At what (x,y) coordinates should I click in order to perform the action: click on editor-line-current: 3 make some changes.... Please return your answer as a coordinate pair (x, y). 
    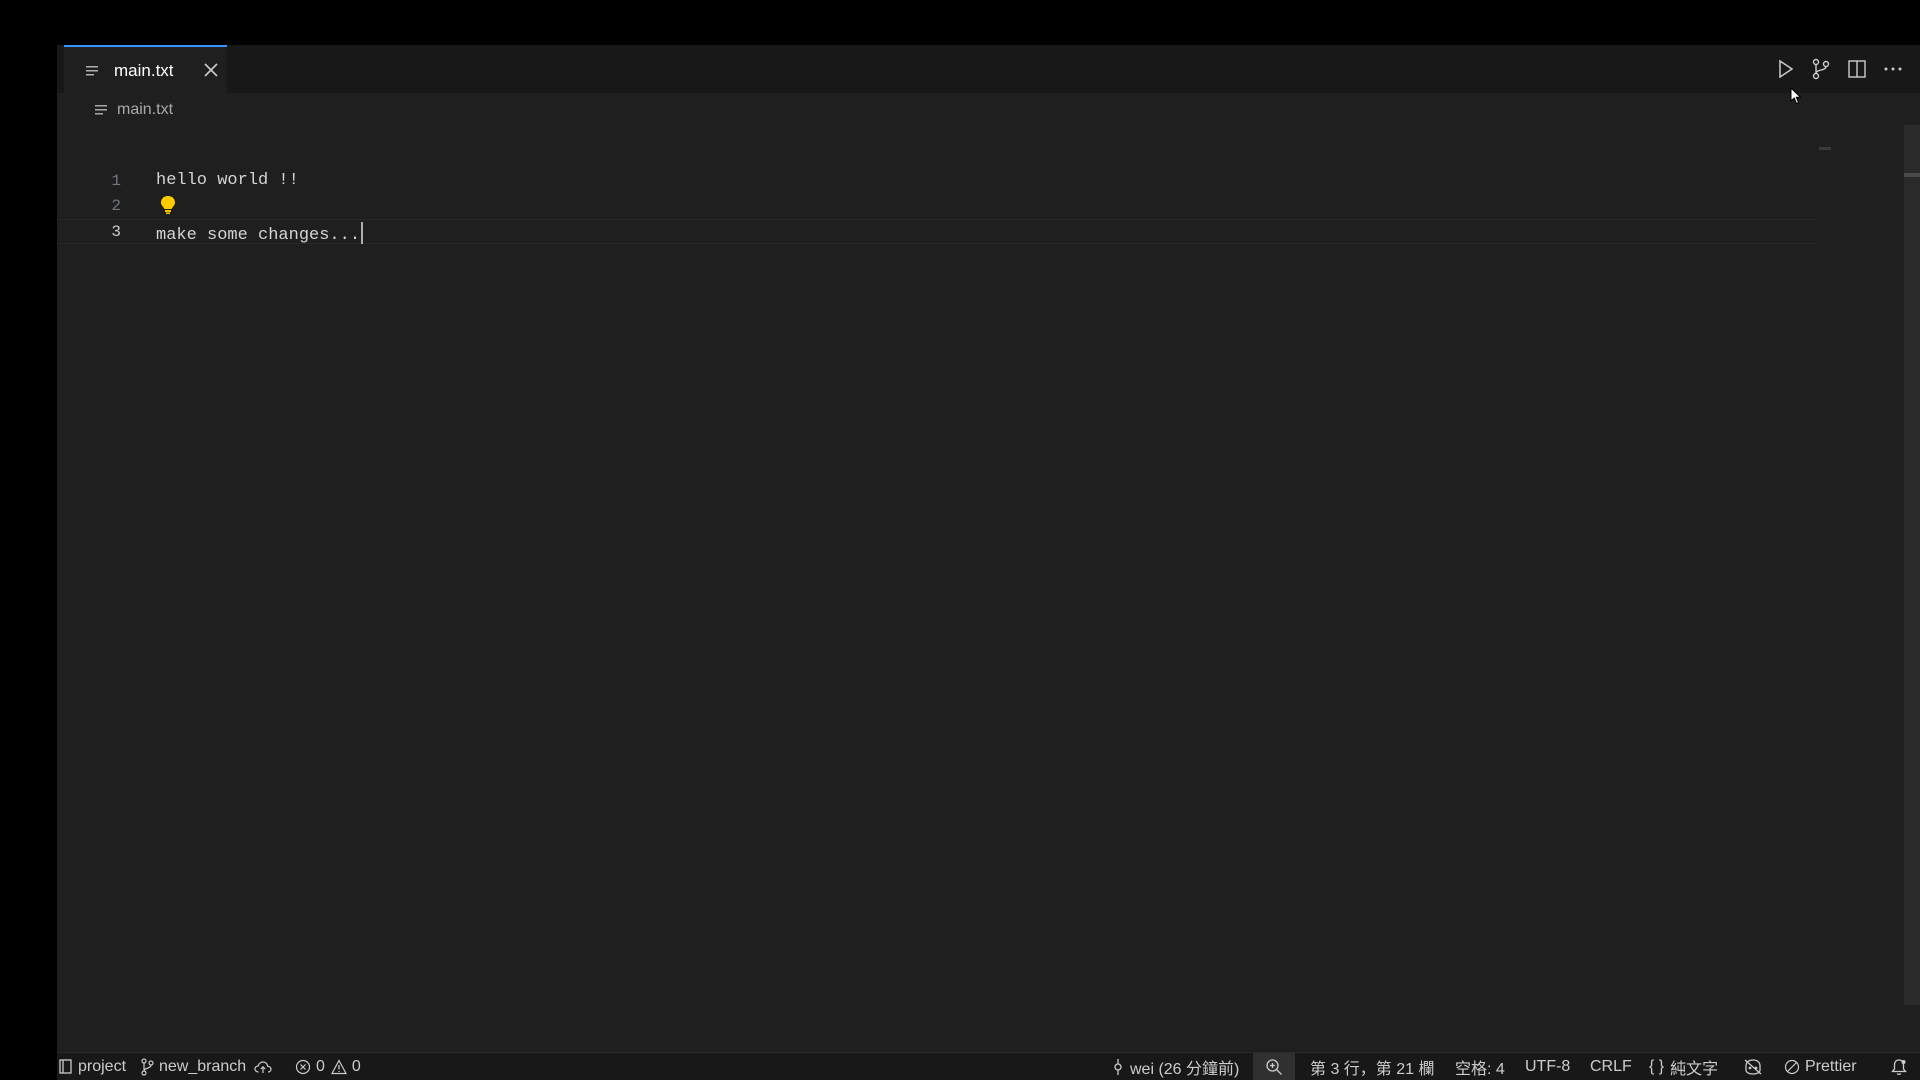
    Looking at the image, I should click on (937, 232).